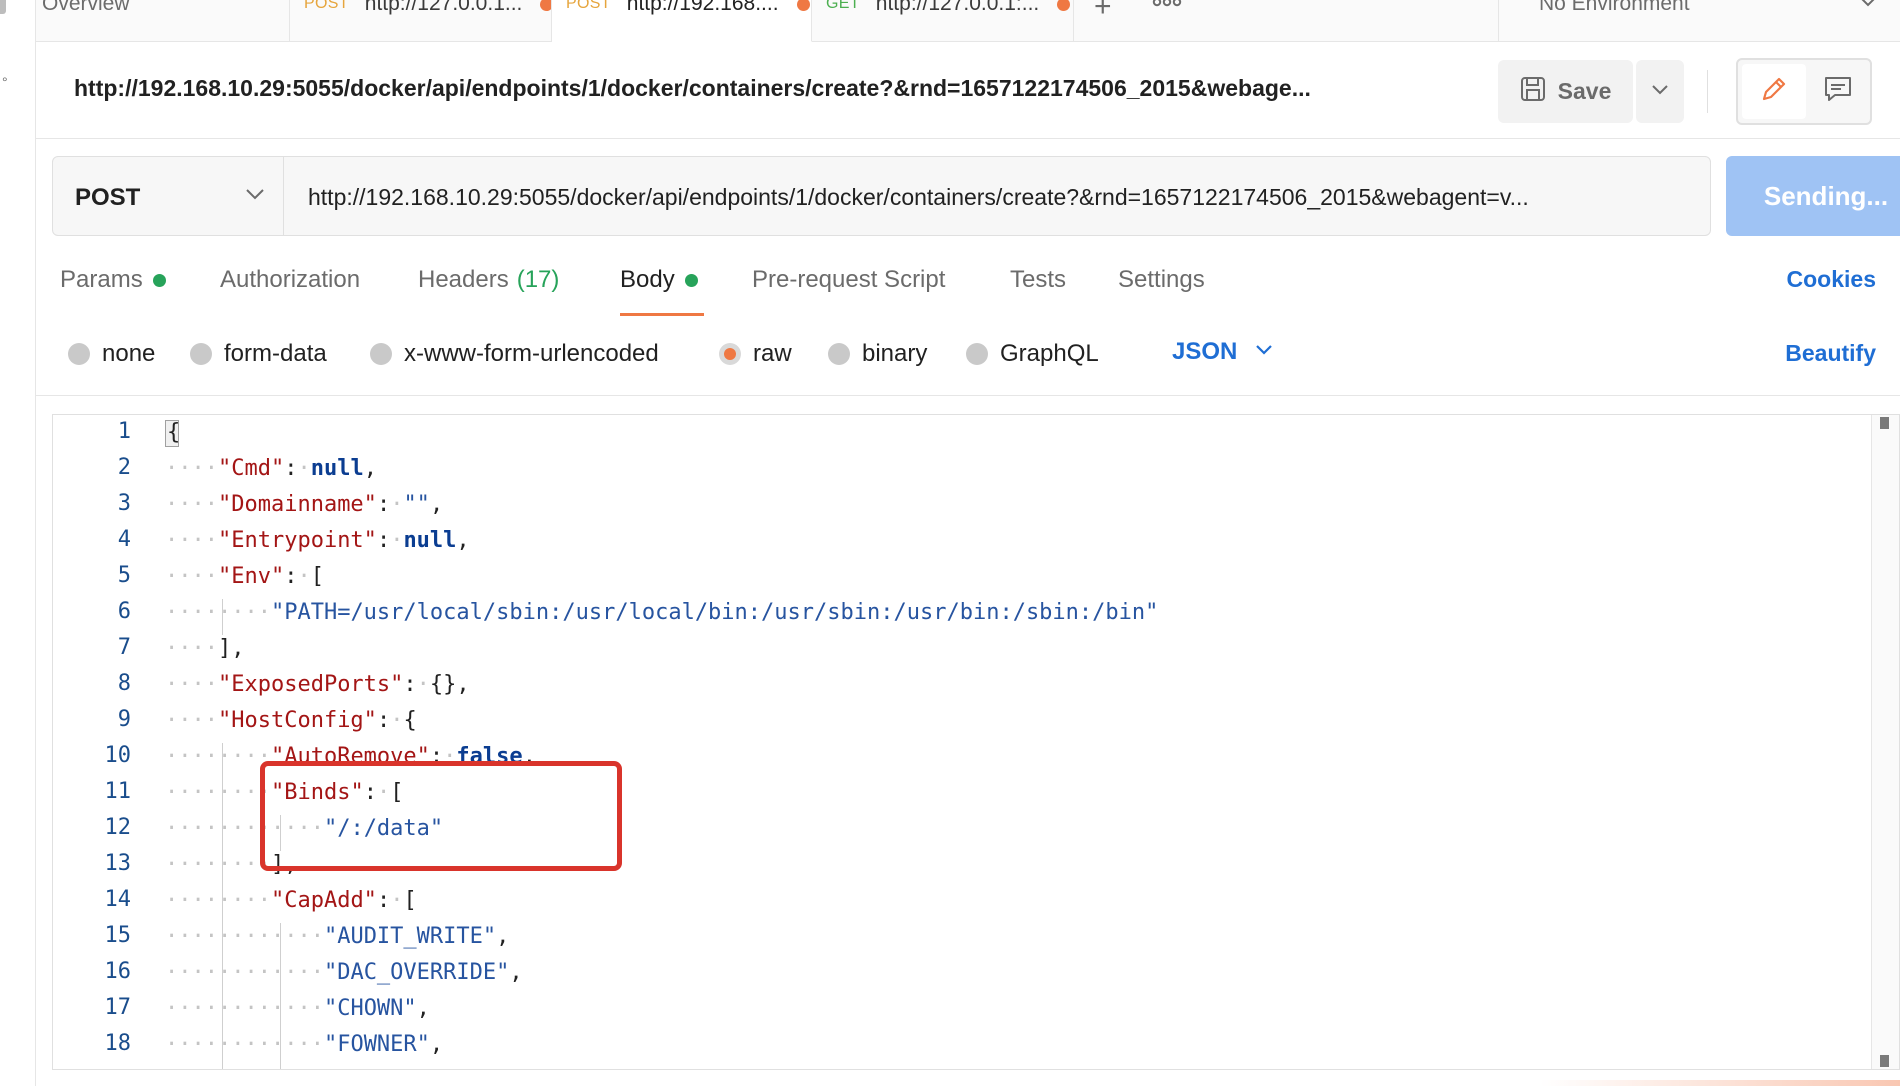 This screenshot has width=1900, height=1086. Describe the element at coordinates (111, 354) in the screenshot. I see `body-type-none: none` at that location.